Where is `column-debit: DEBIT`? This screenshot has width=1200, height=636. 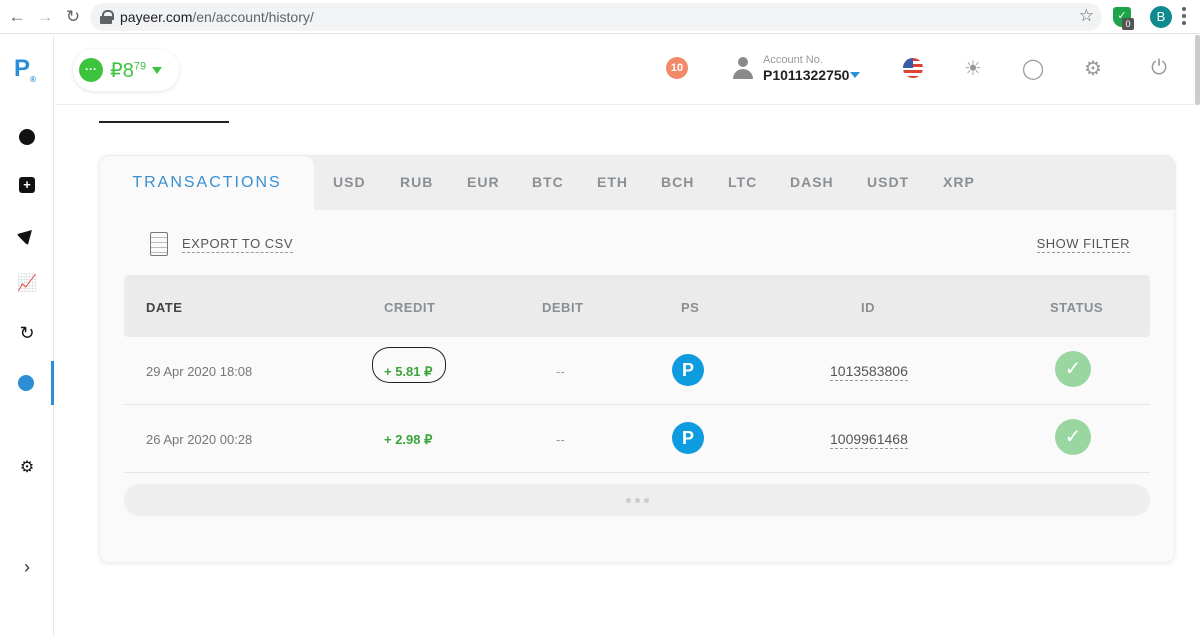
column-debit: DEBIT is located at coordinates (563, 307).